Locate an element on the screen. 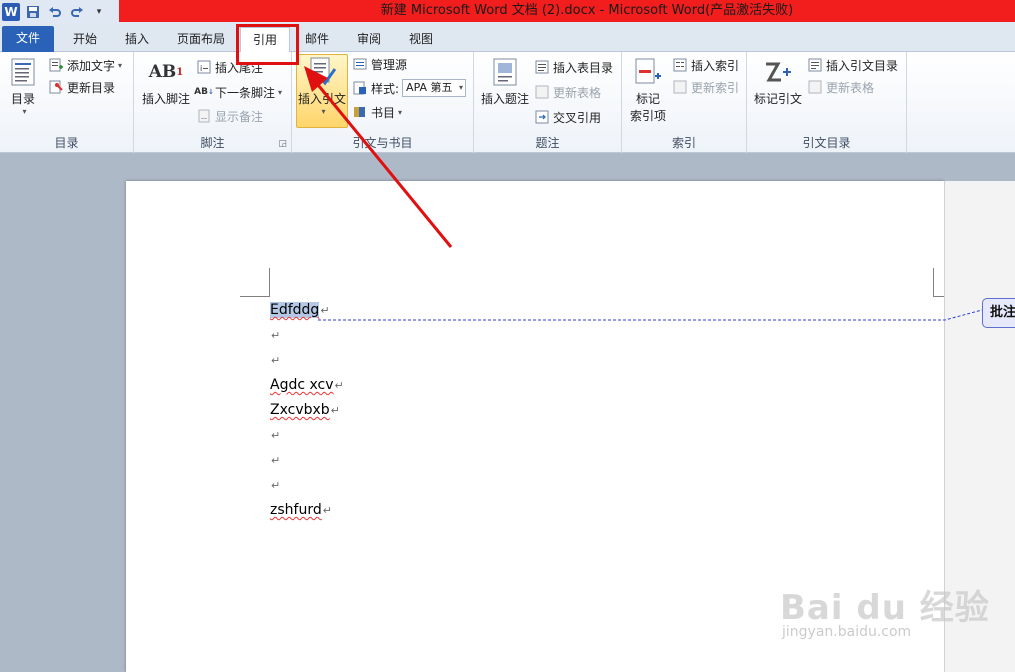  insert-index-icon is located at coordinates (680, 65).